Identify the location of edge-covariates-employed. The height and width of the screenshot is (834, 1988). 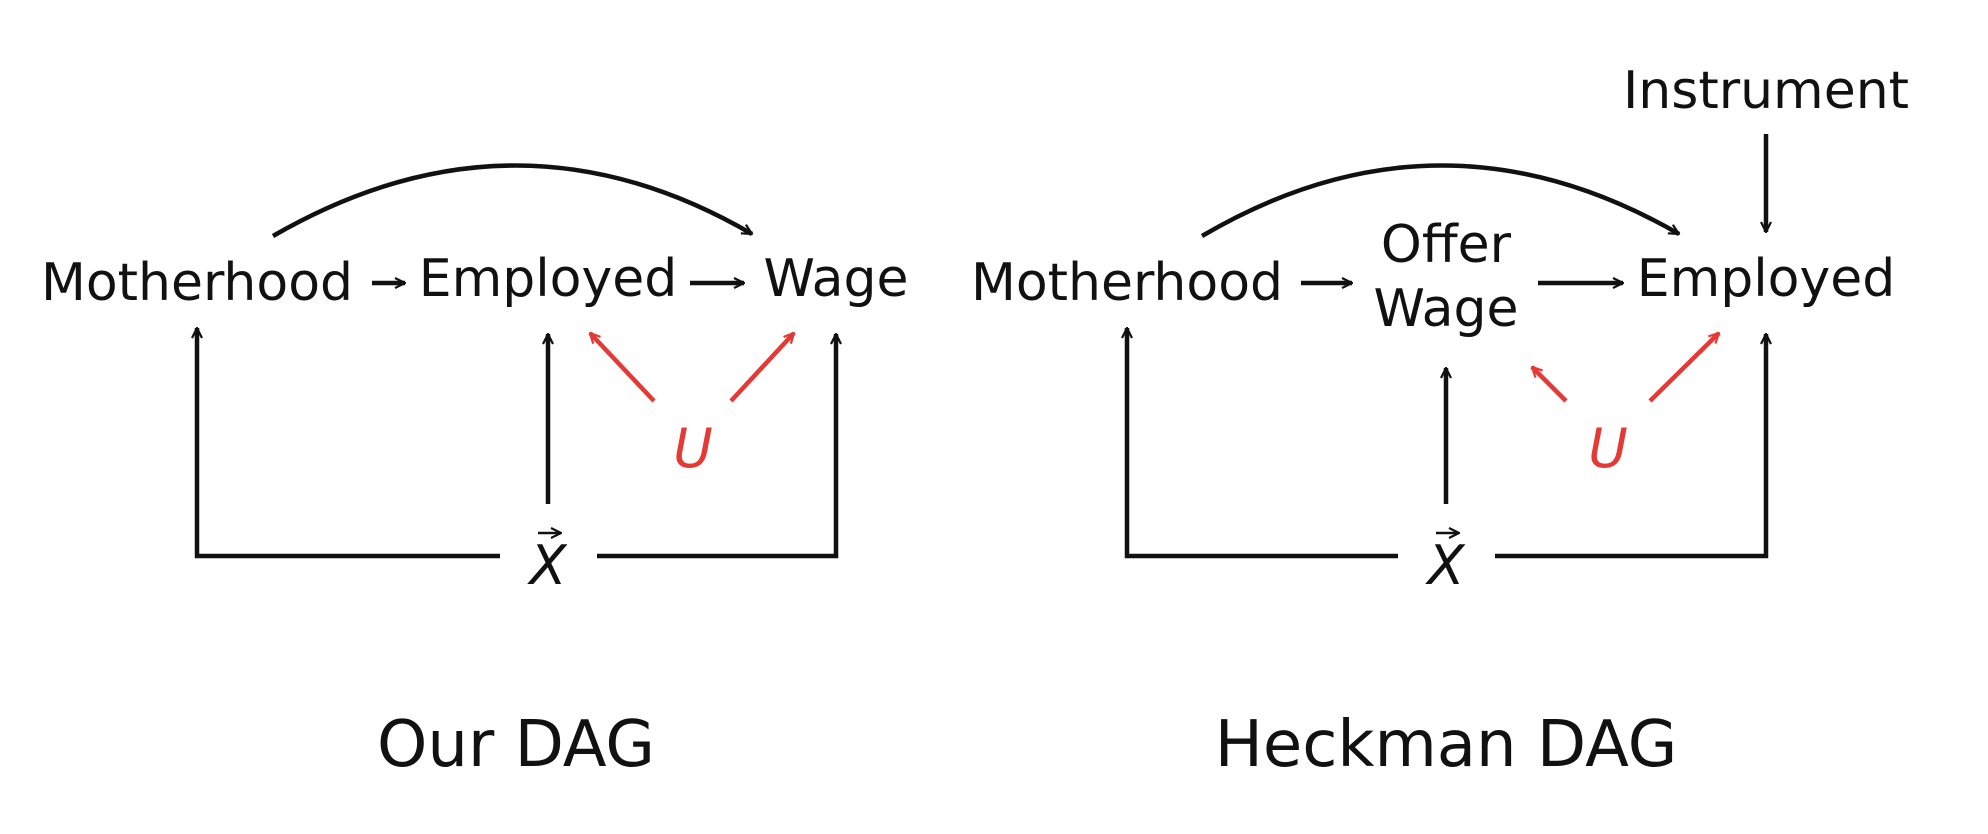
(1630, 446).